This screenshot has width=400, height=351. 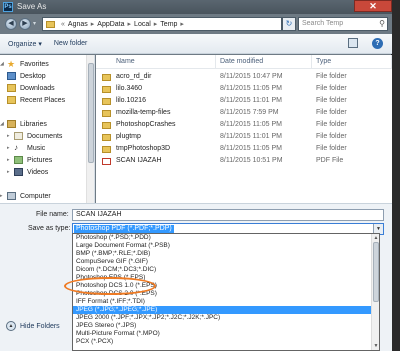 I want to click on navigation-scrollbar, so click(x=90, y=129).